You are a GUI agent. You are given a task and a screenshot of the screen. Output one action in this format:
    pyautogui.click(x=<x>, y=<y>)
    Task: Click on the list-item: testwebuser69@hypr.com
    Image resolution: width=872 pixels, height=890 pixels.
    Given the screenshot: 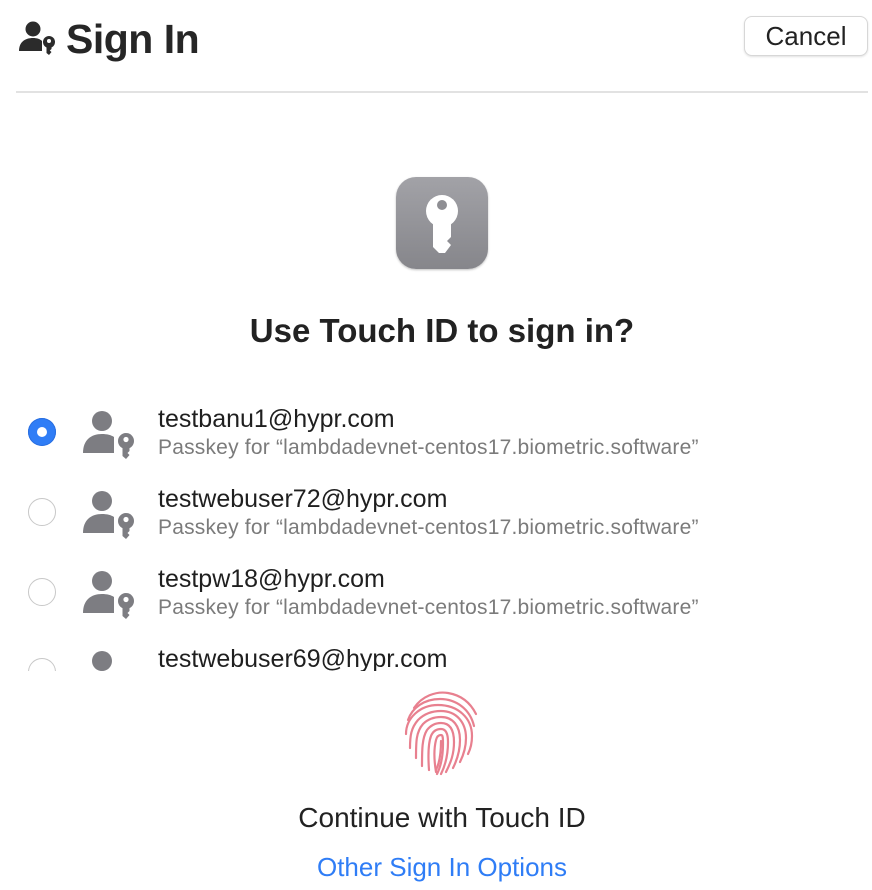 What is the action you would take?
    pyautogui.click(x=436, y=652)
    